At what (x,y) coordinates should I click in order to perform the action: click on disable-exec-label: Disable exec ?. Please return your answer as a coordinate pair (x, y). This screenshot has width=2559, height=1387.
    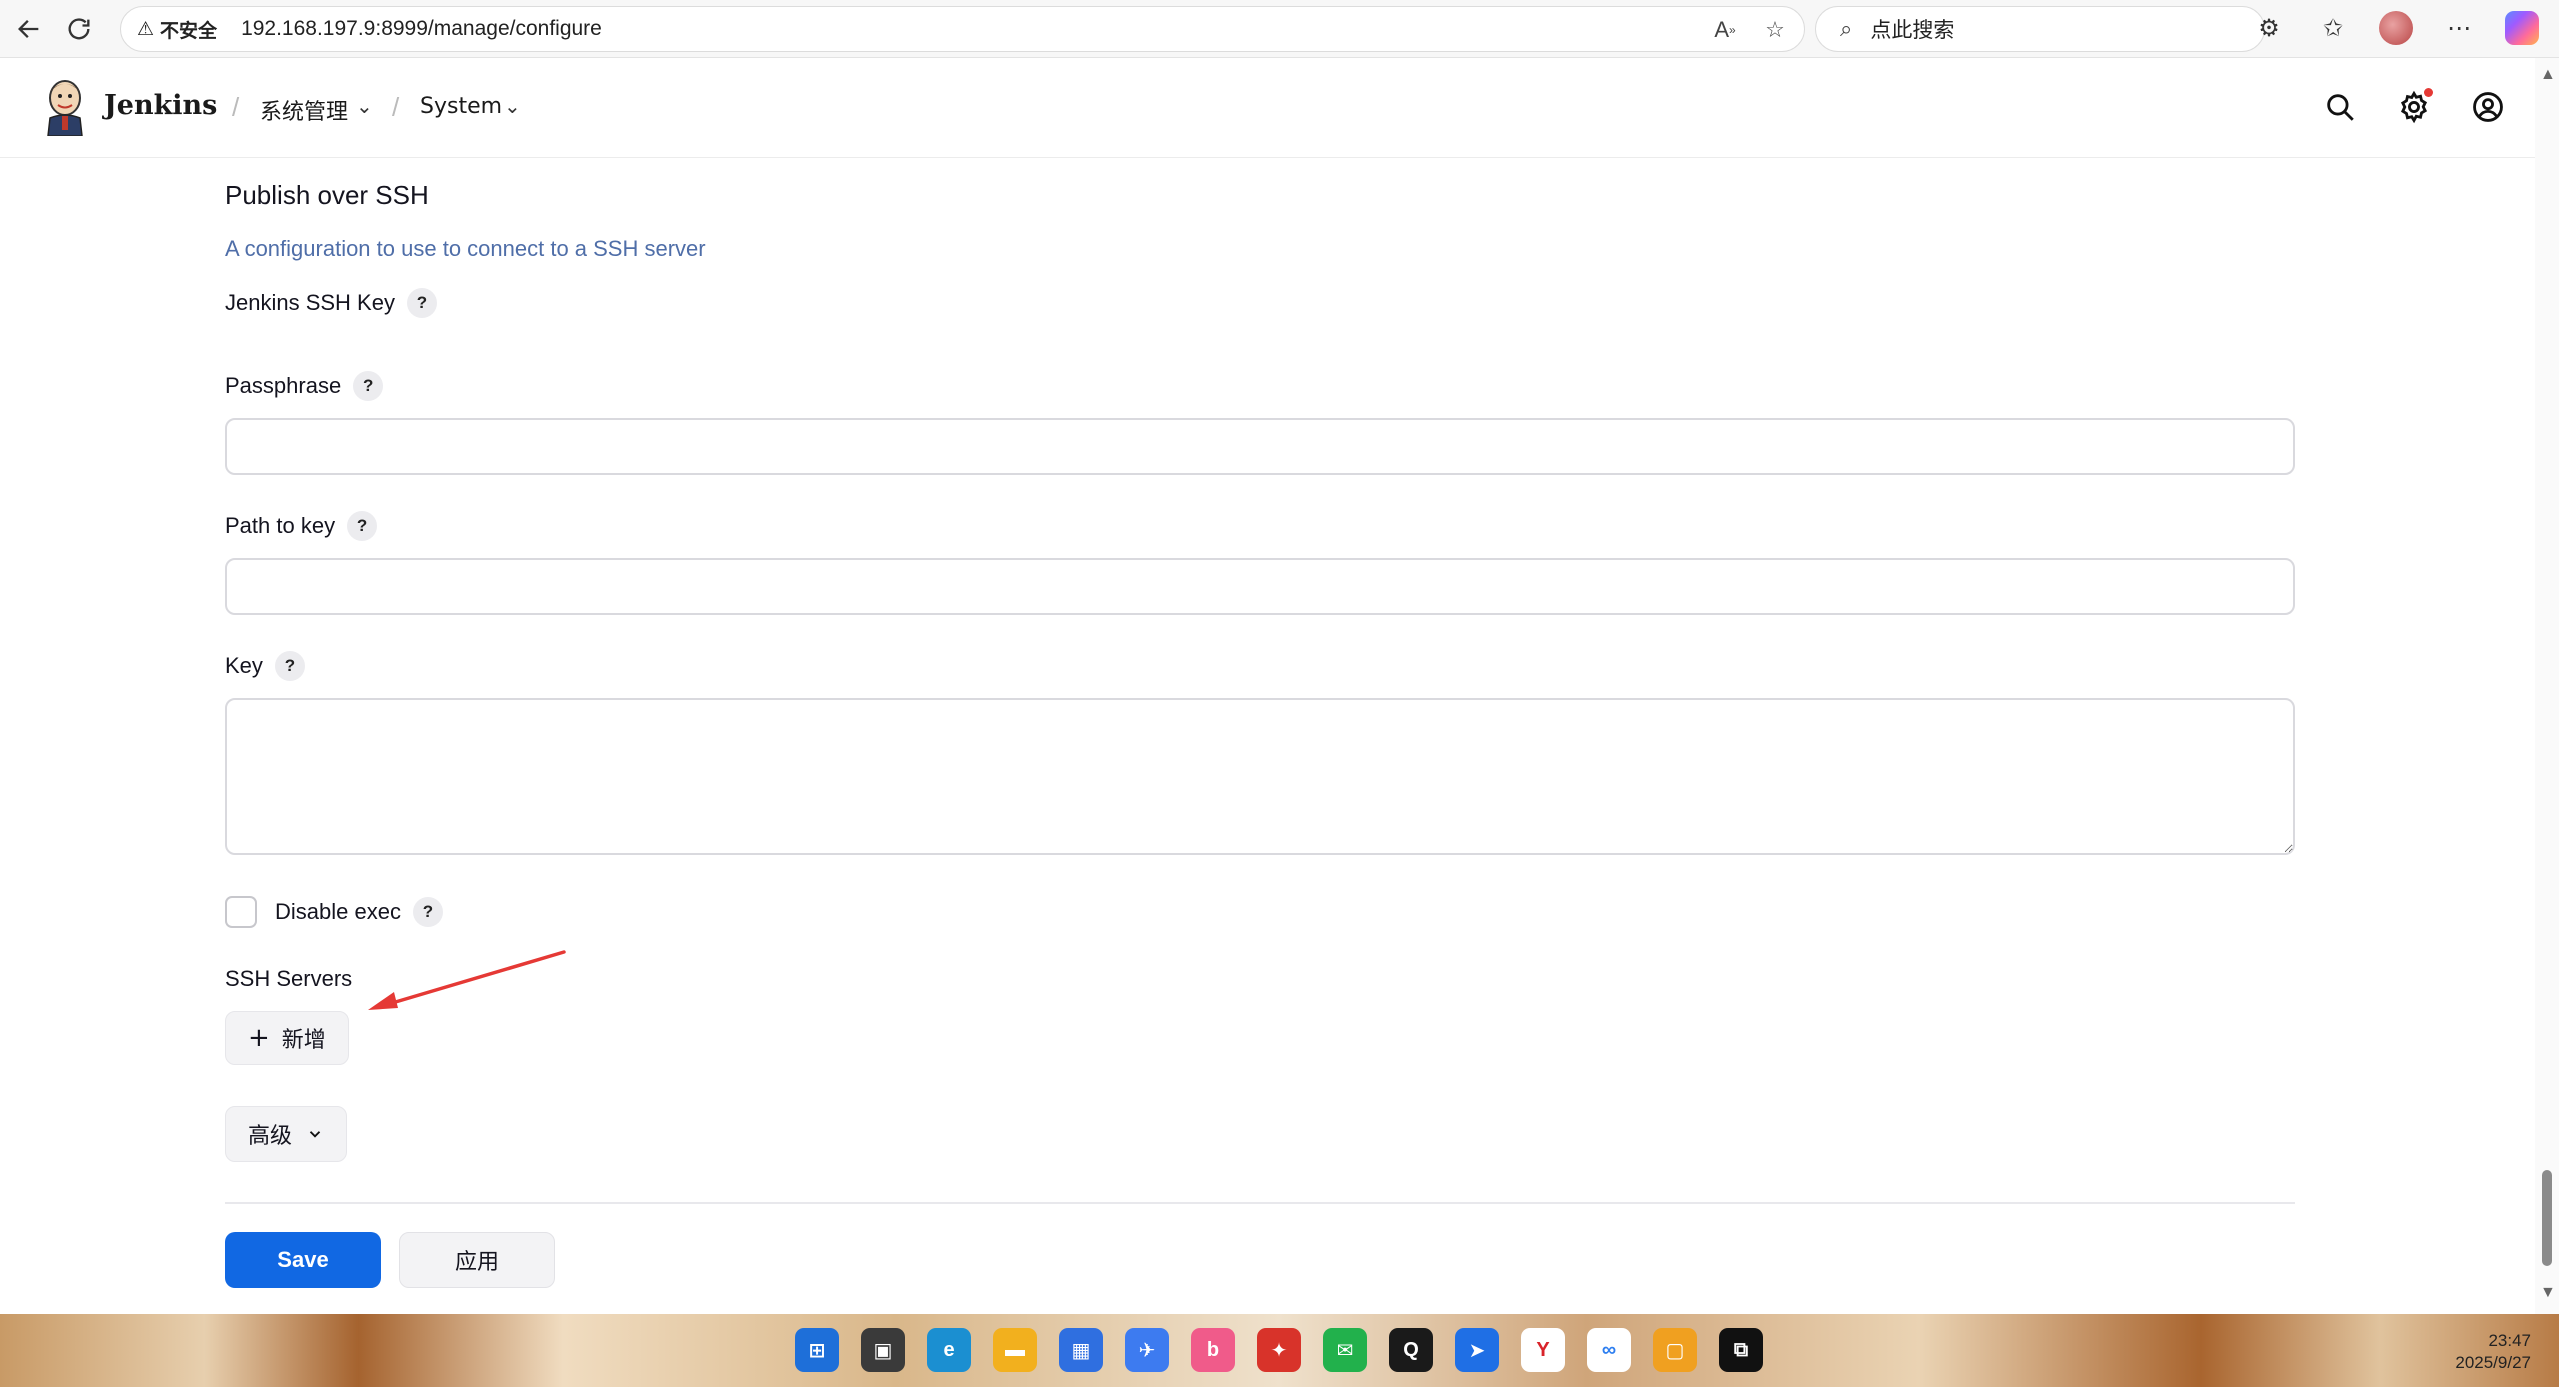
    Looking at the image, I should click on (359, 912).